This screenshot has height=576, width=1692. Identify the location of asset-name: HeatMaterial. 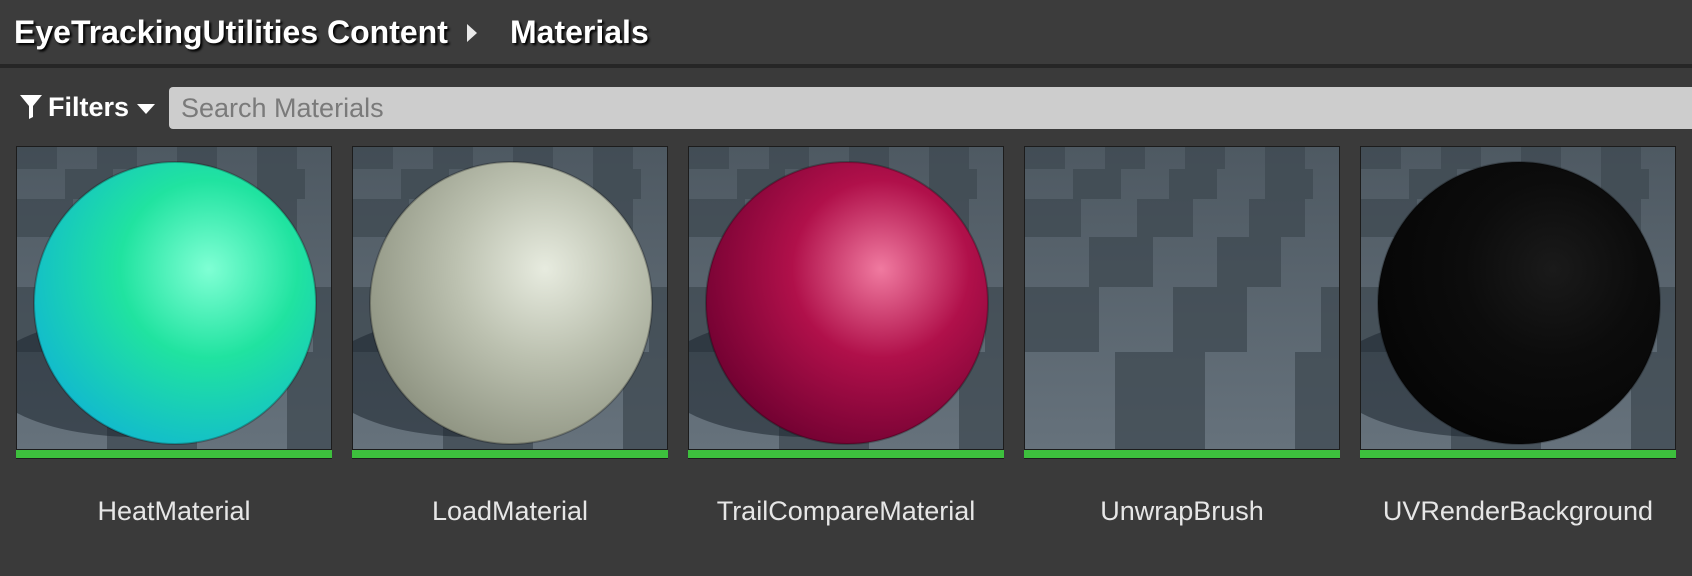
(174, 511).